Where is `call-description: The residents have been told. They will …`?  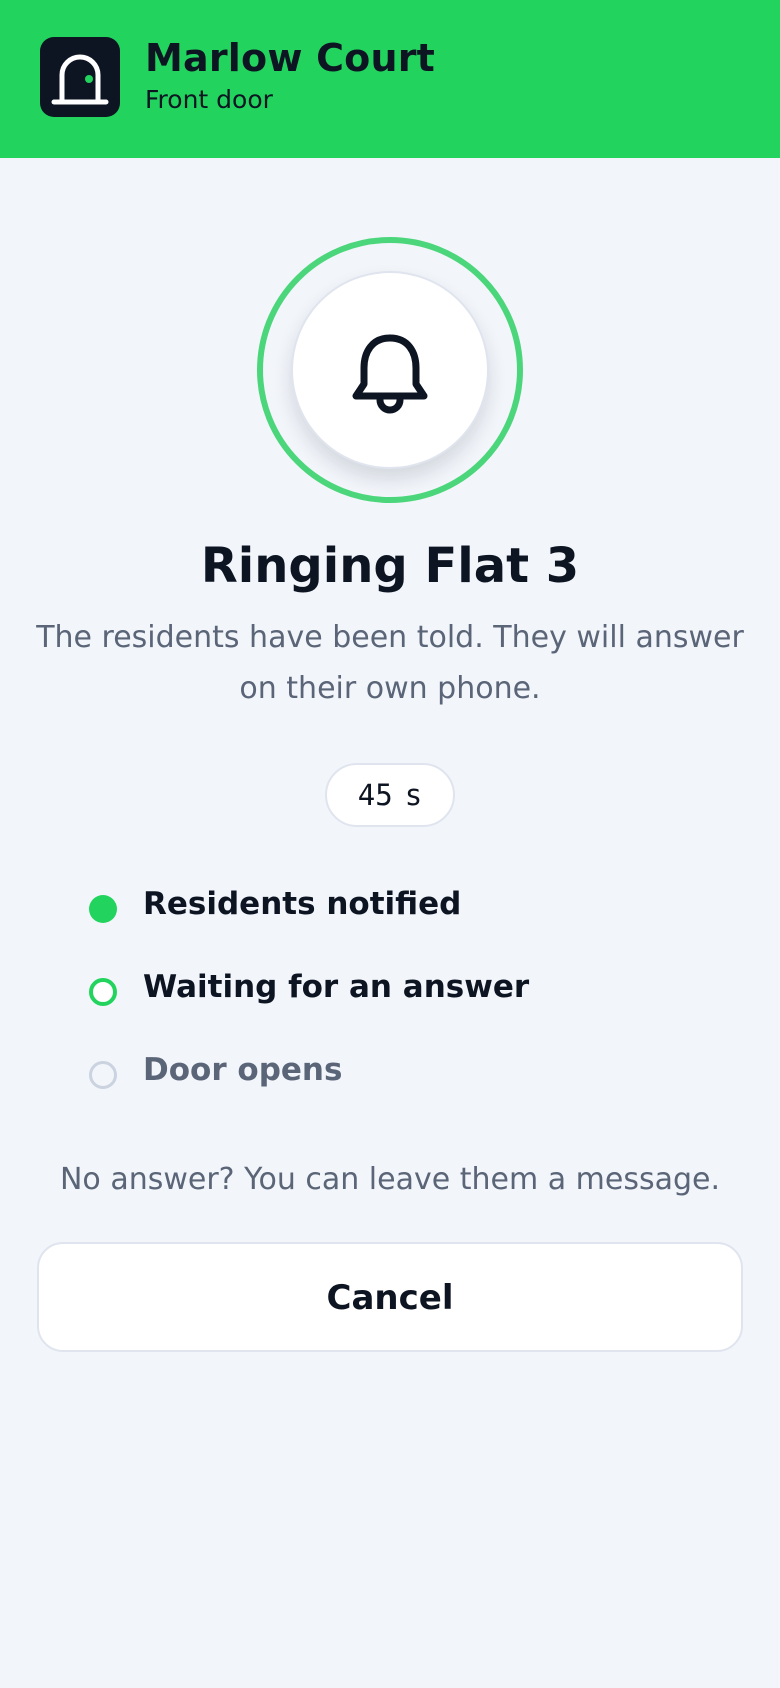
call-description: The residents have been told. They will … is located at coordinates (390, 663).